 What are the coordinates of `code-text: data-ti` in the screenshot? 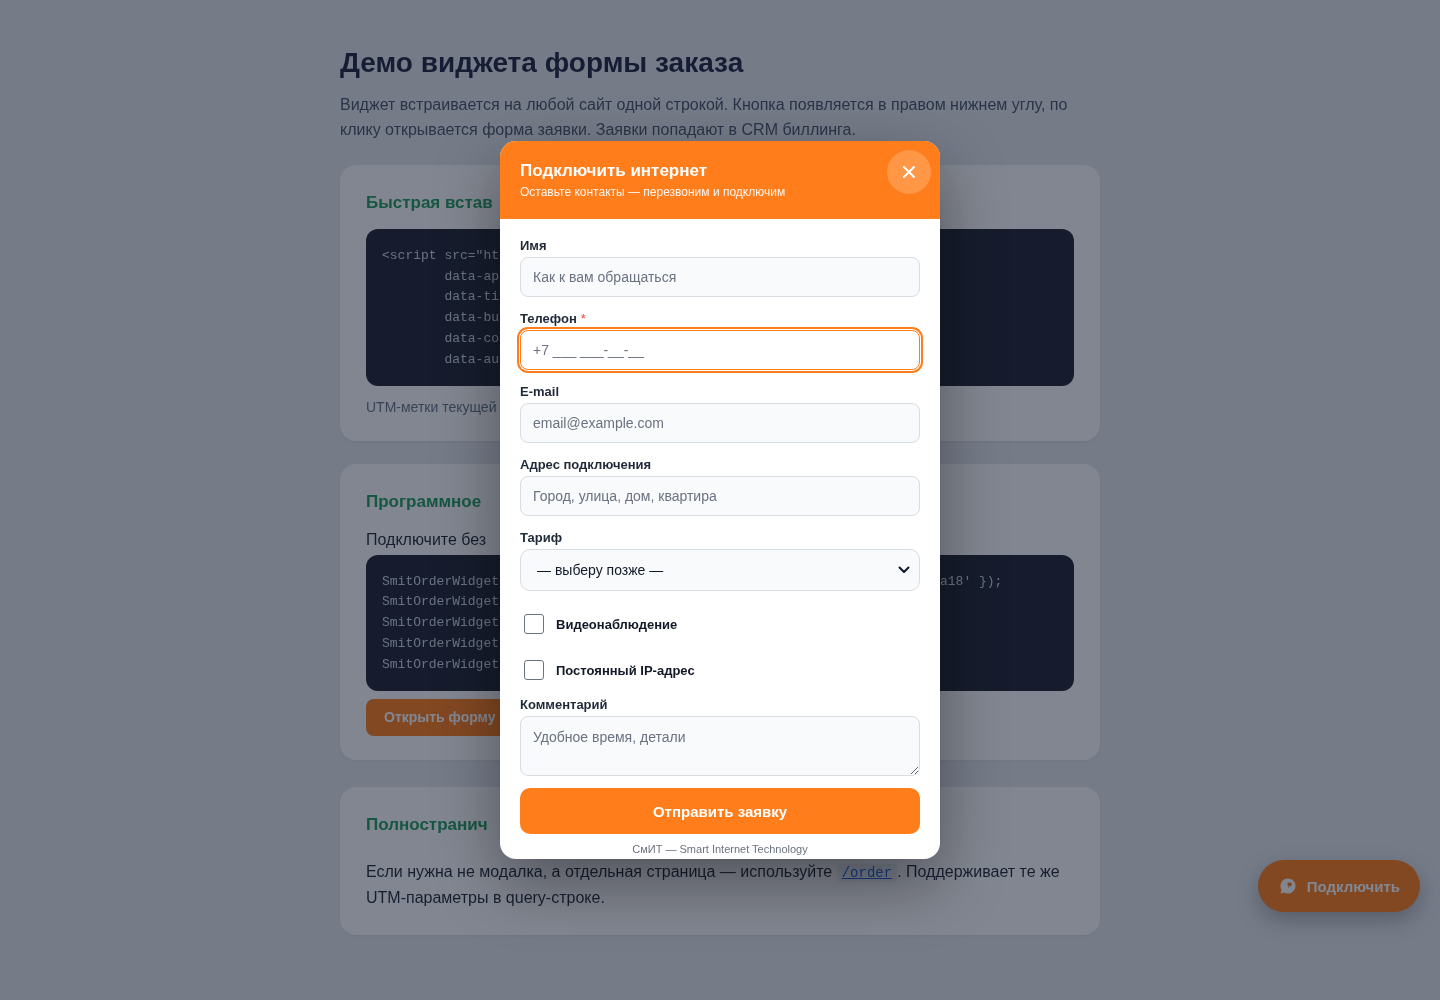 It's located at (471, 297).